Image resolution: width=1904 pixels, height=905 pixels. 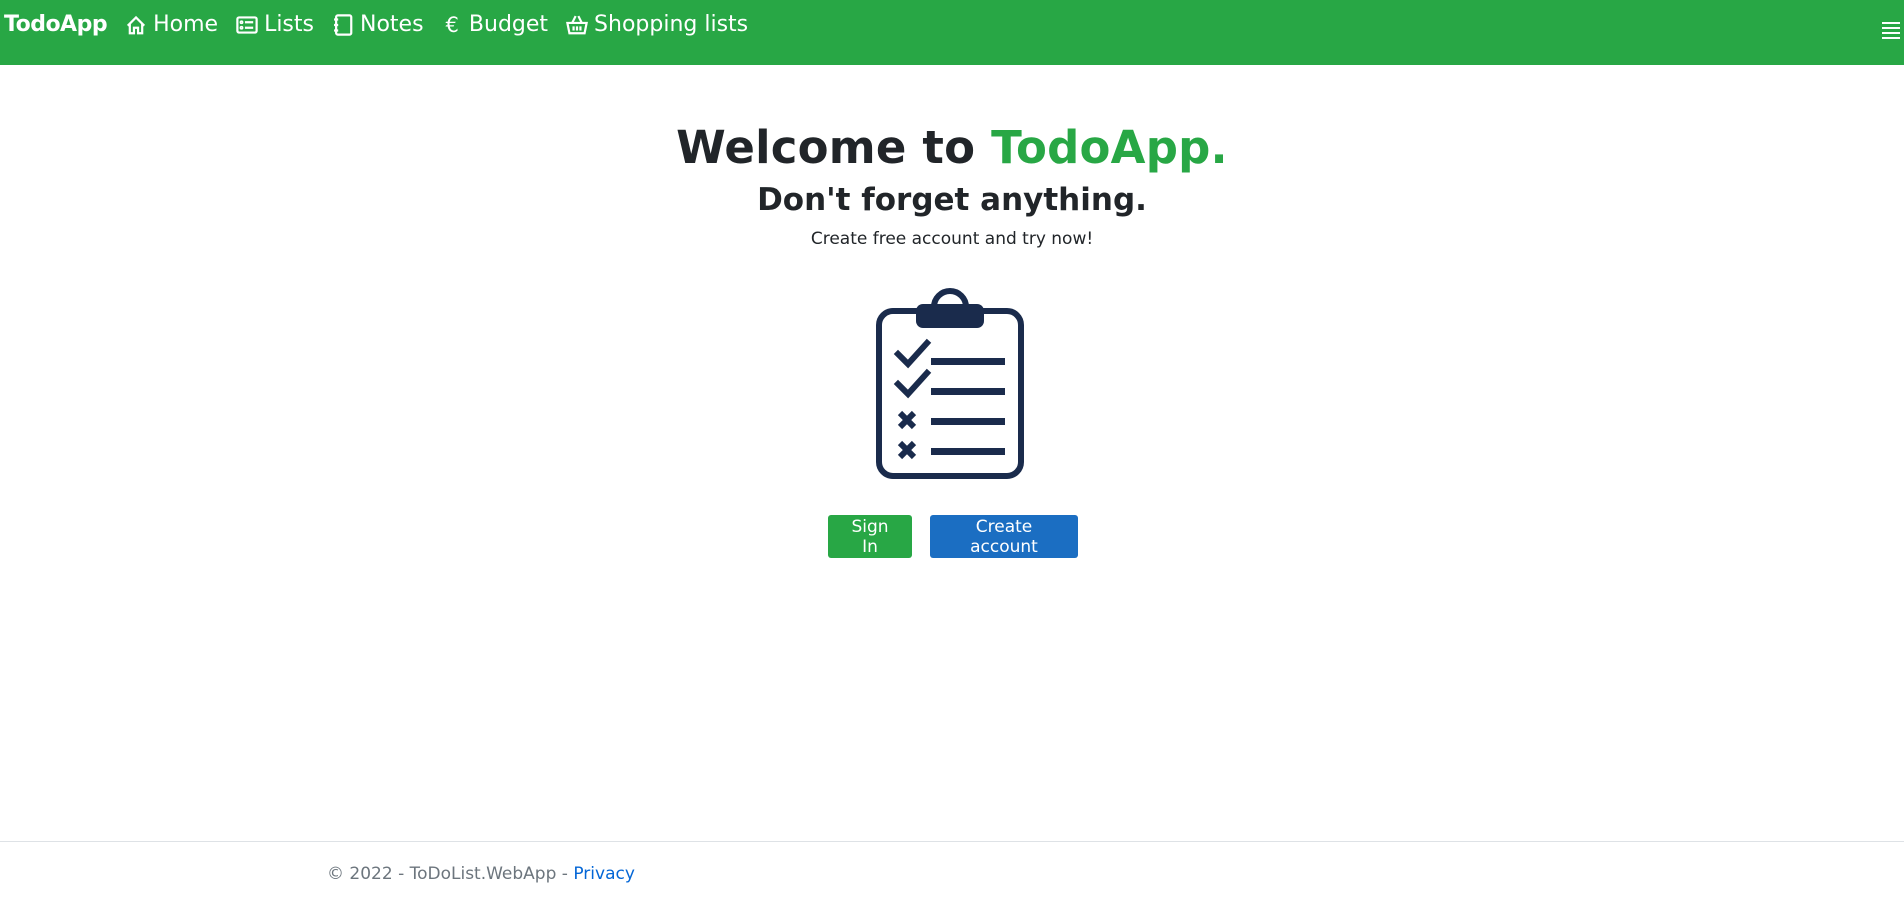 I want to click on nav-notes: Notes, so click(x=378, y=25).